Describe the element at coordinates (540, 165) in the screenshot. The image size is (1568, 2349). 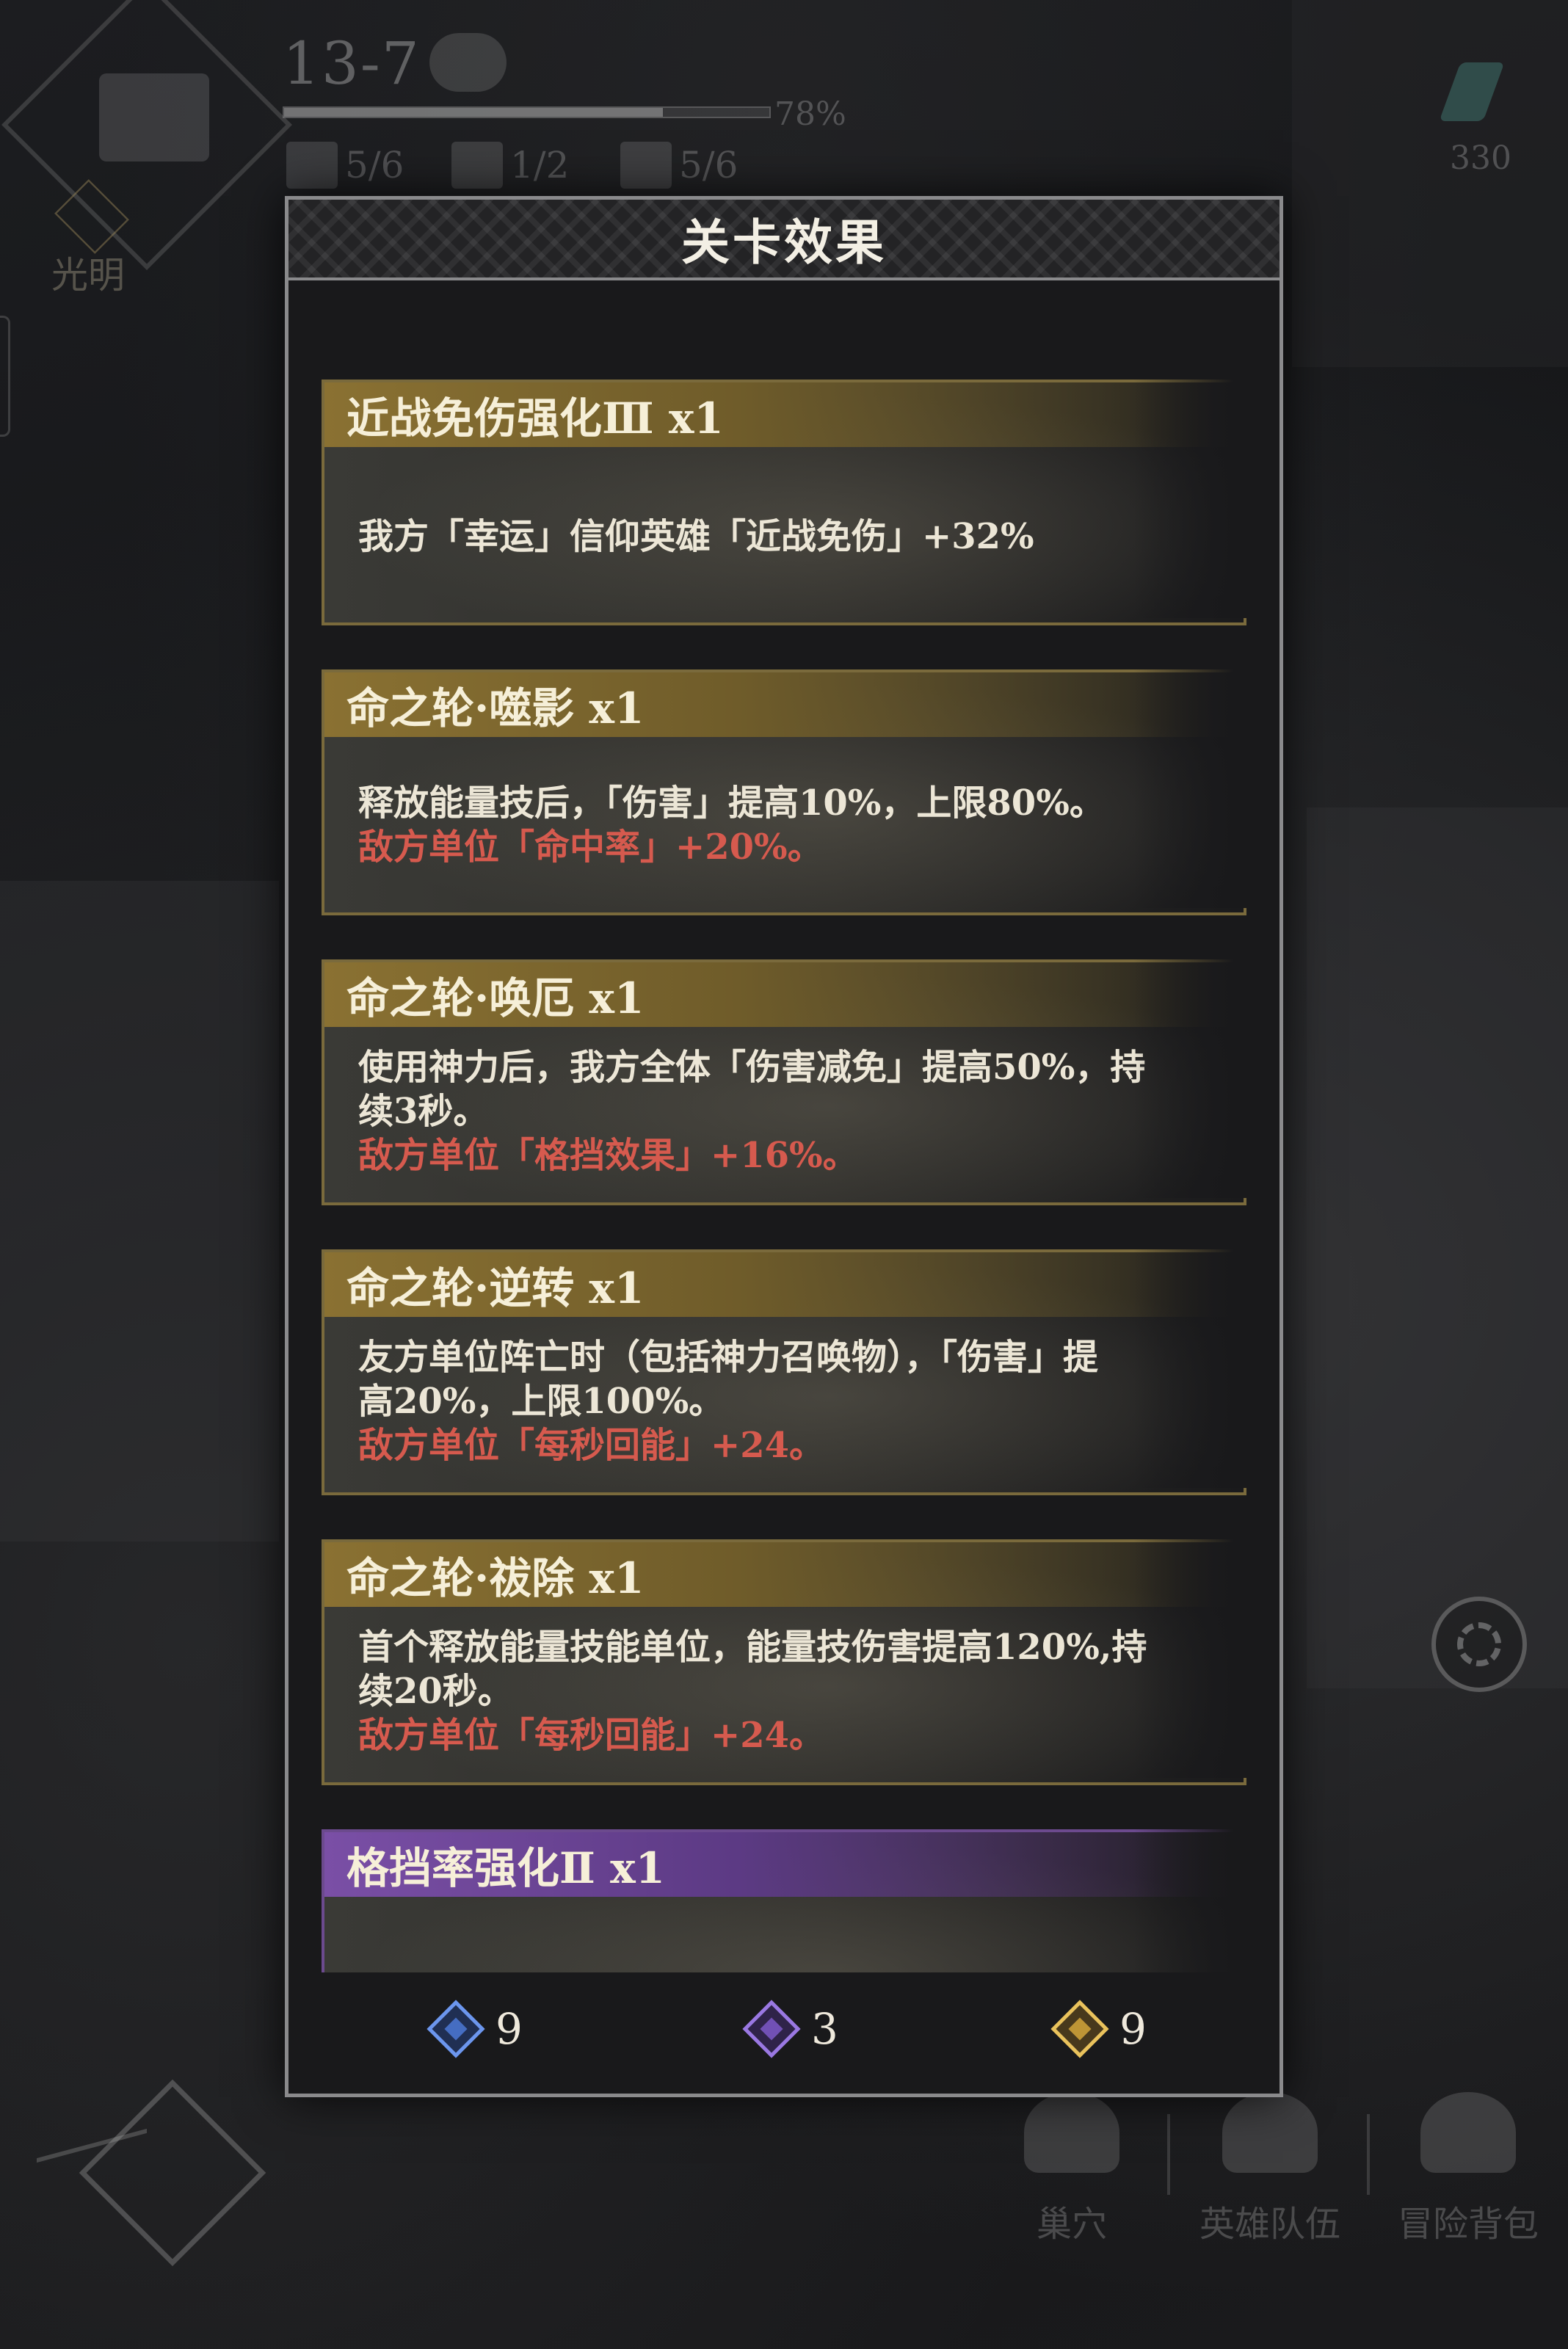
I see `stat-chests-value: 1/2` at that location.